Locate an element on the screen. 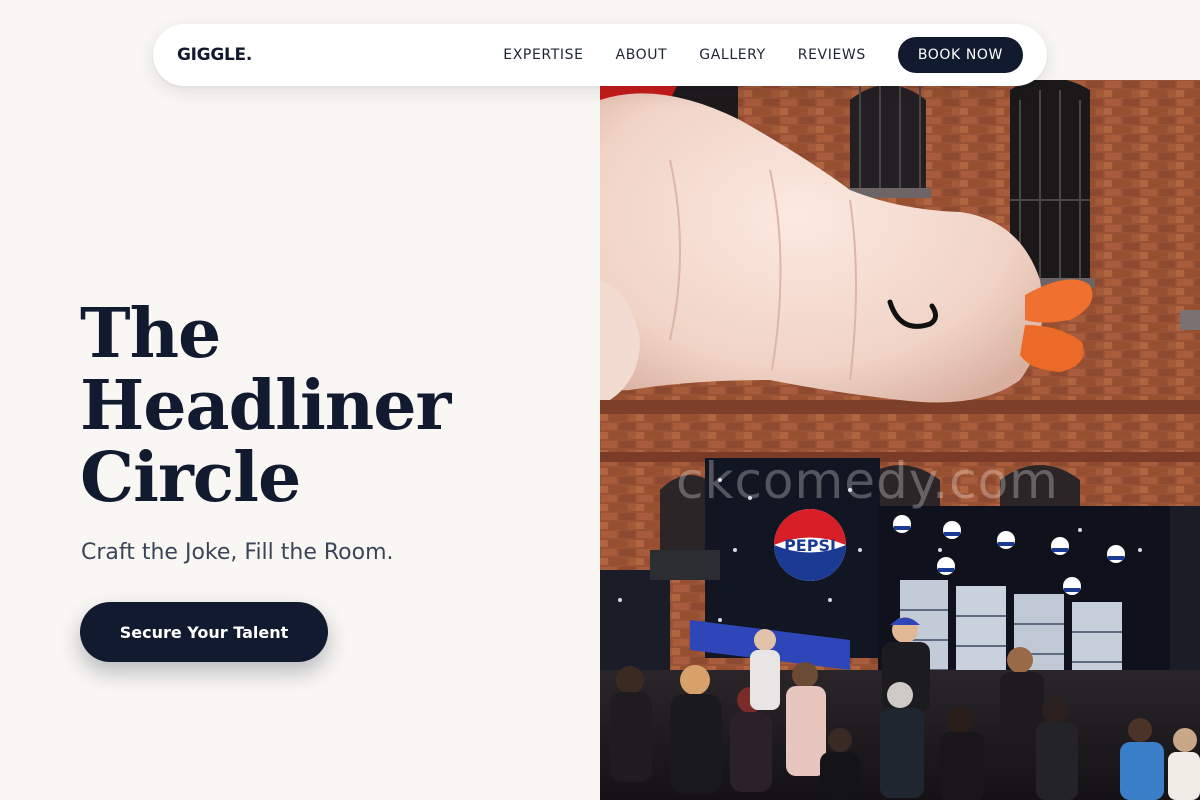  book-now-button: BOOK NOW is located at coordinates (960, 55).